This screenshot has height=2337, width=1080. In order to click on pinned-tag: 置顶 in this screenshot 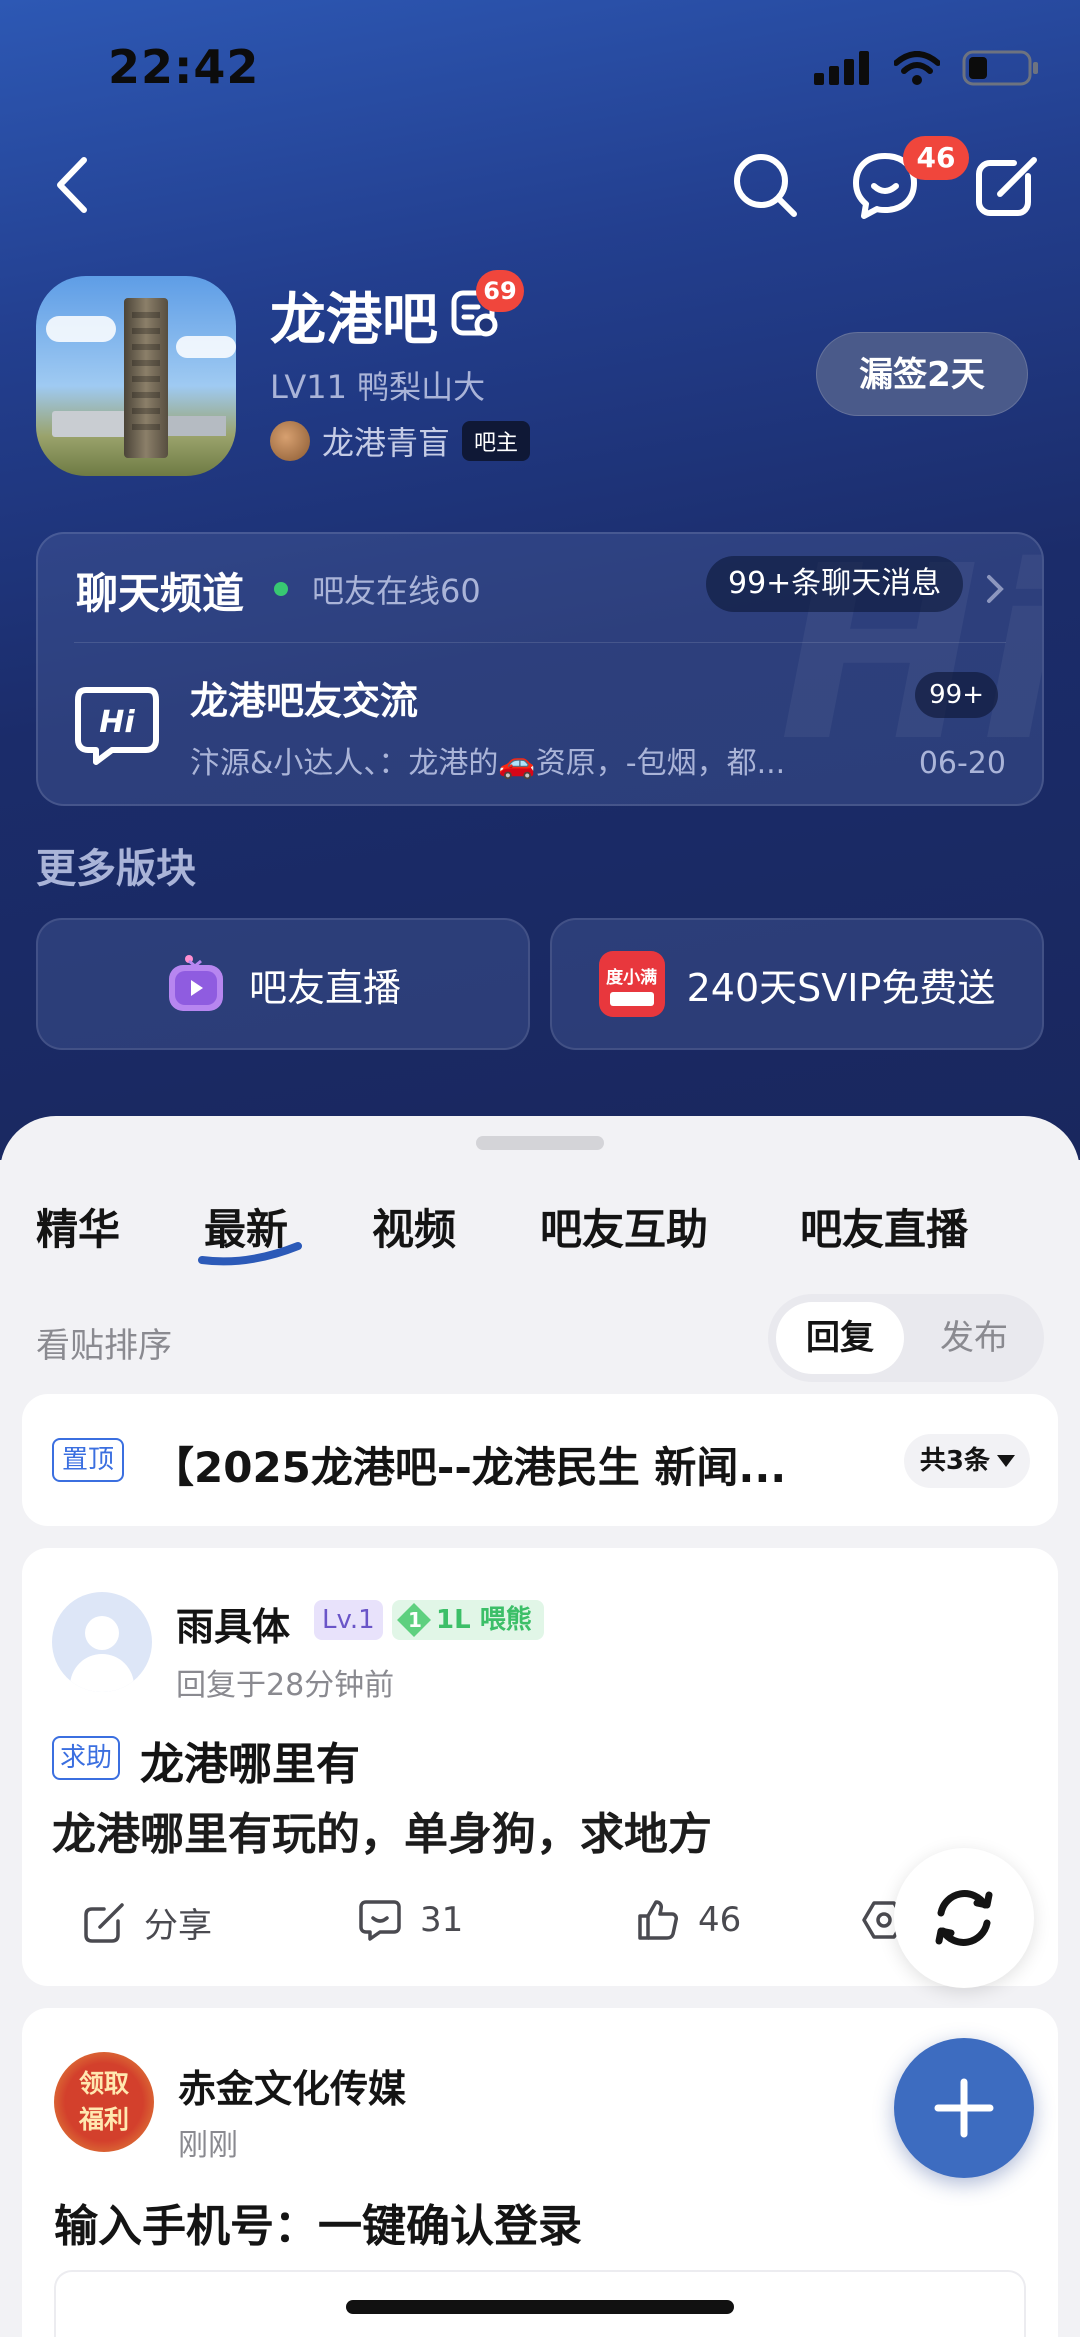, I will do `click(88, 1460)`.